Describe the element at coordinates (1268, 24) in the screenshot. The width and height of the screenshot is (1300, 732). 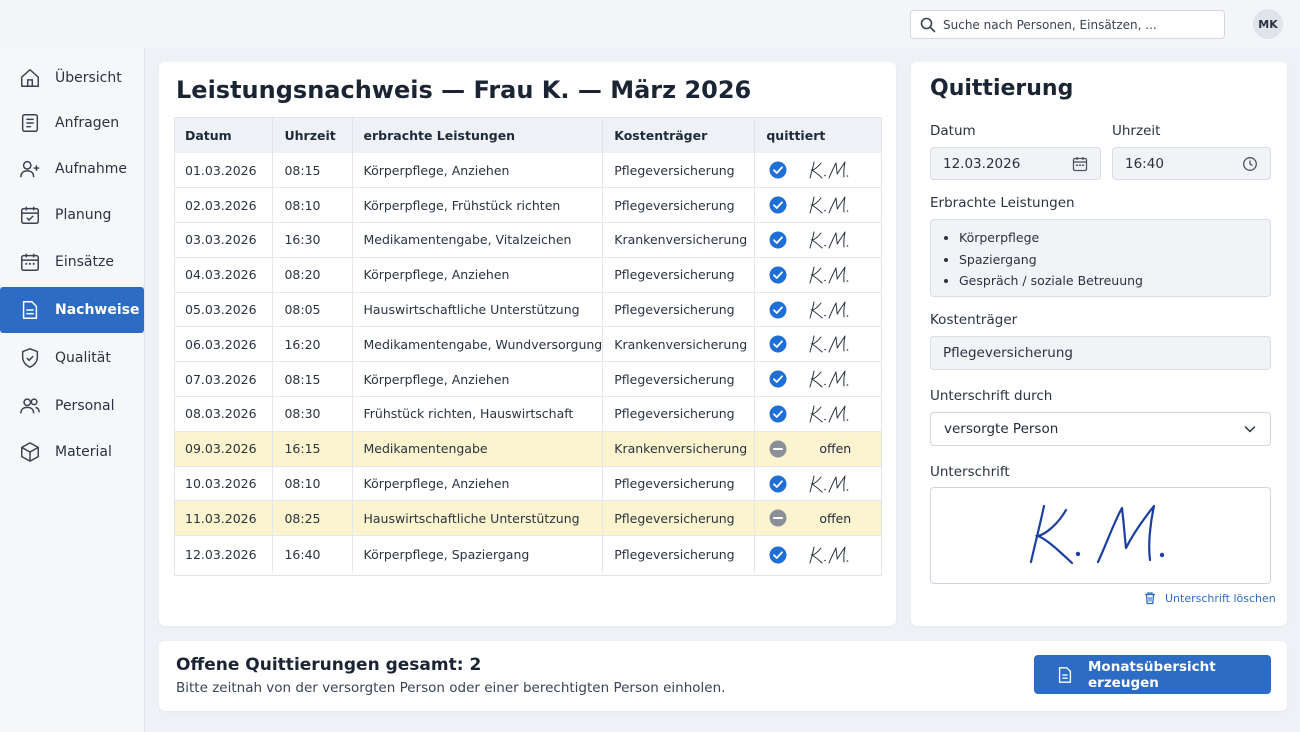
I see `avatar: MK` at that location.